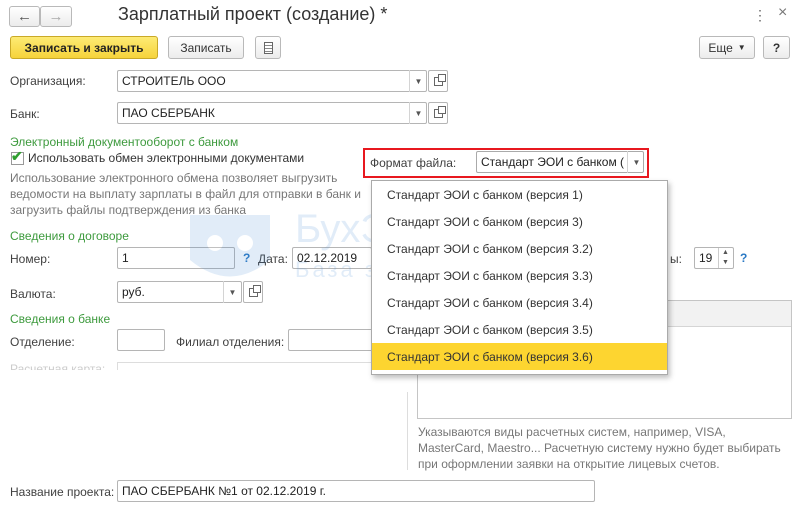 This screenshot has height=506, width=800. What do you see at coordinates (776, 47) in the screenshot?
I see `help-button: ?` at bounding box center [776, 47].